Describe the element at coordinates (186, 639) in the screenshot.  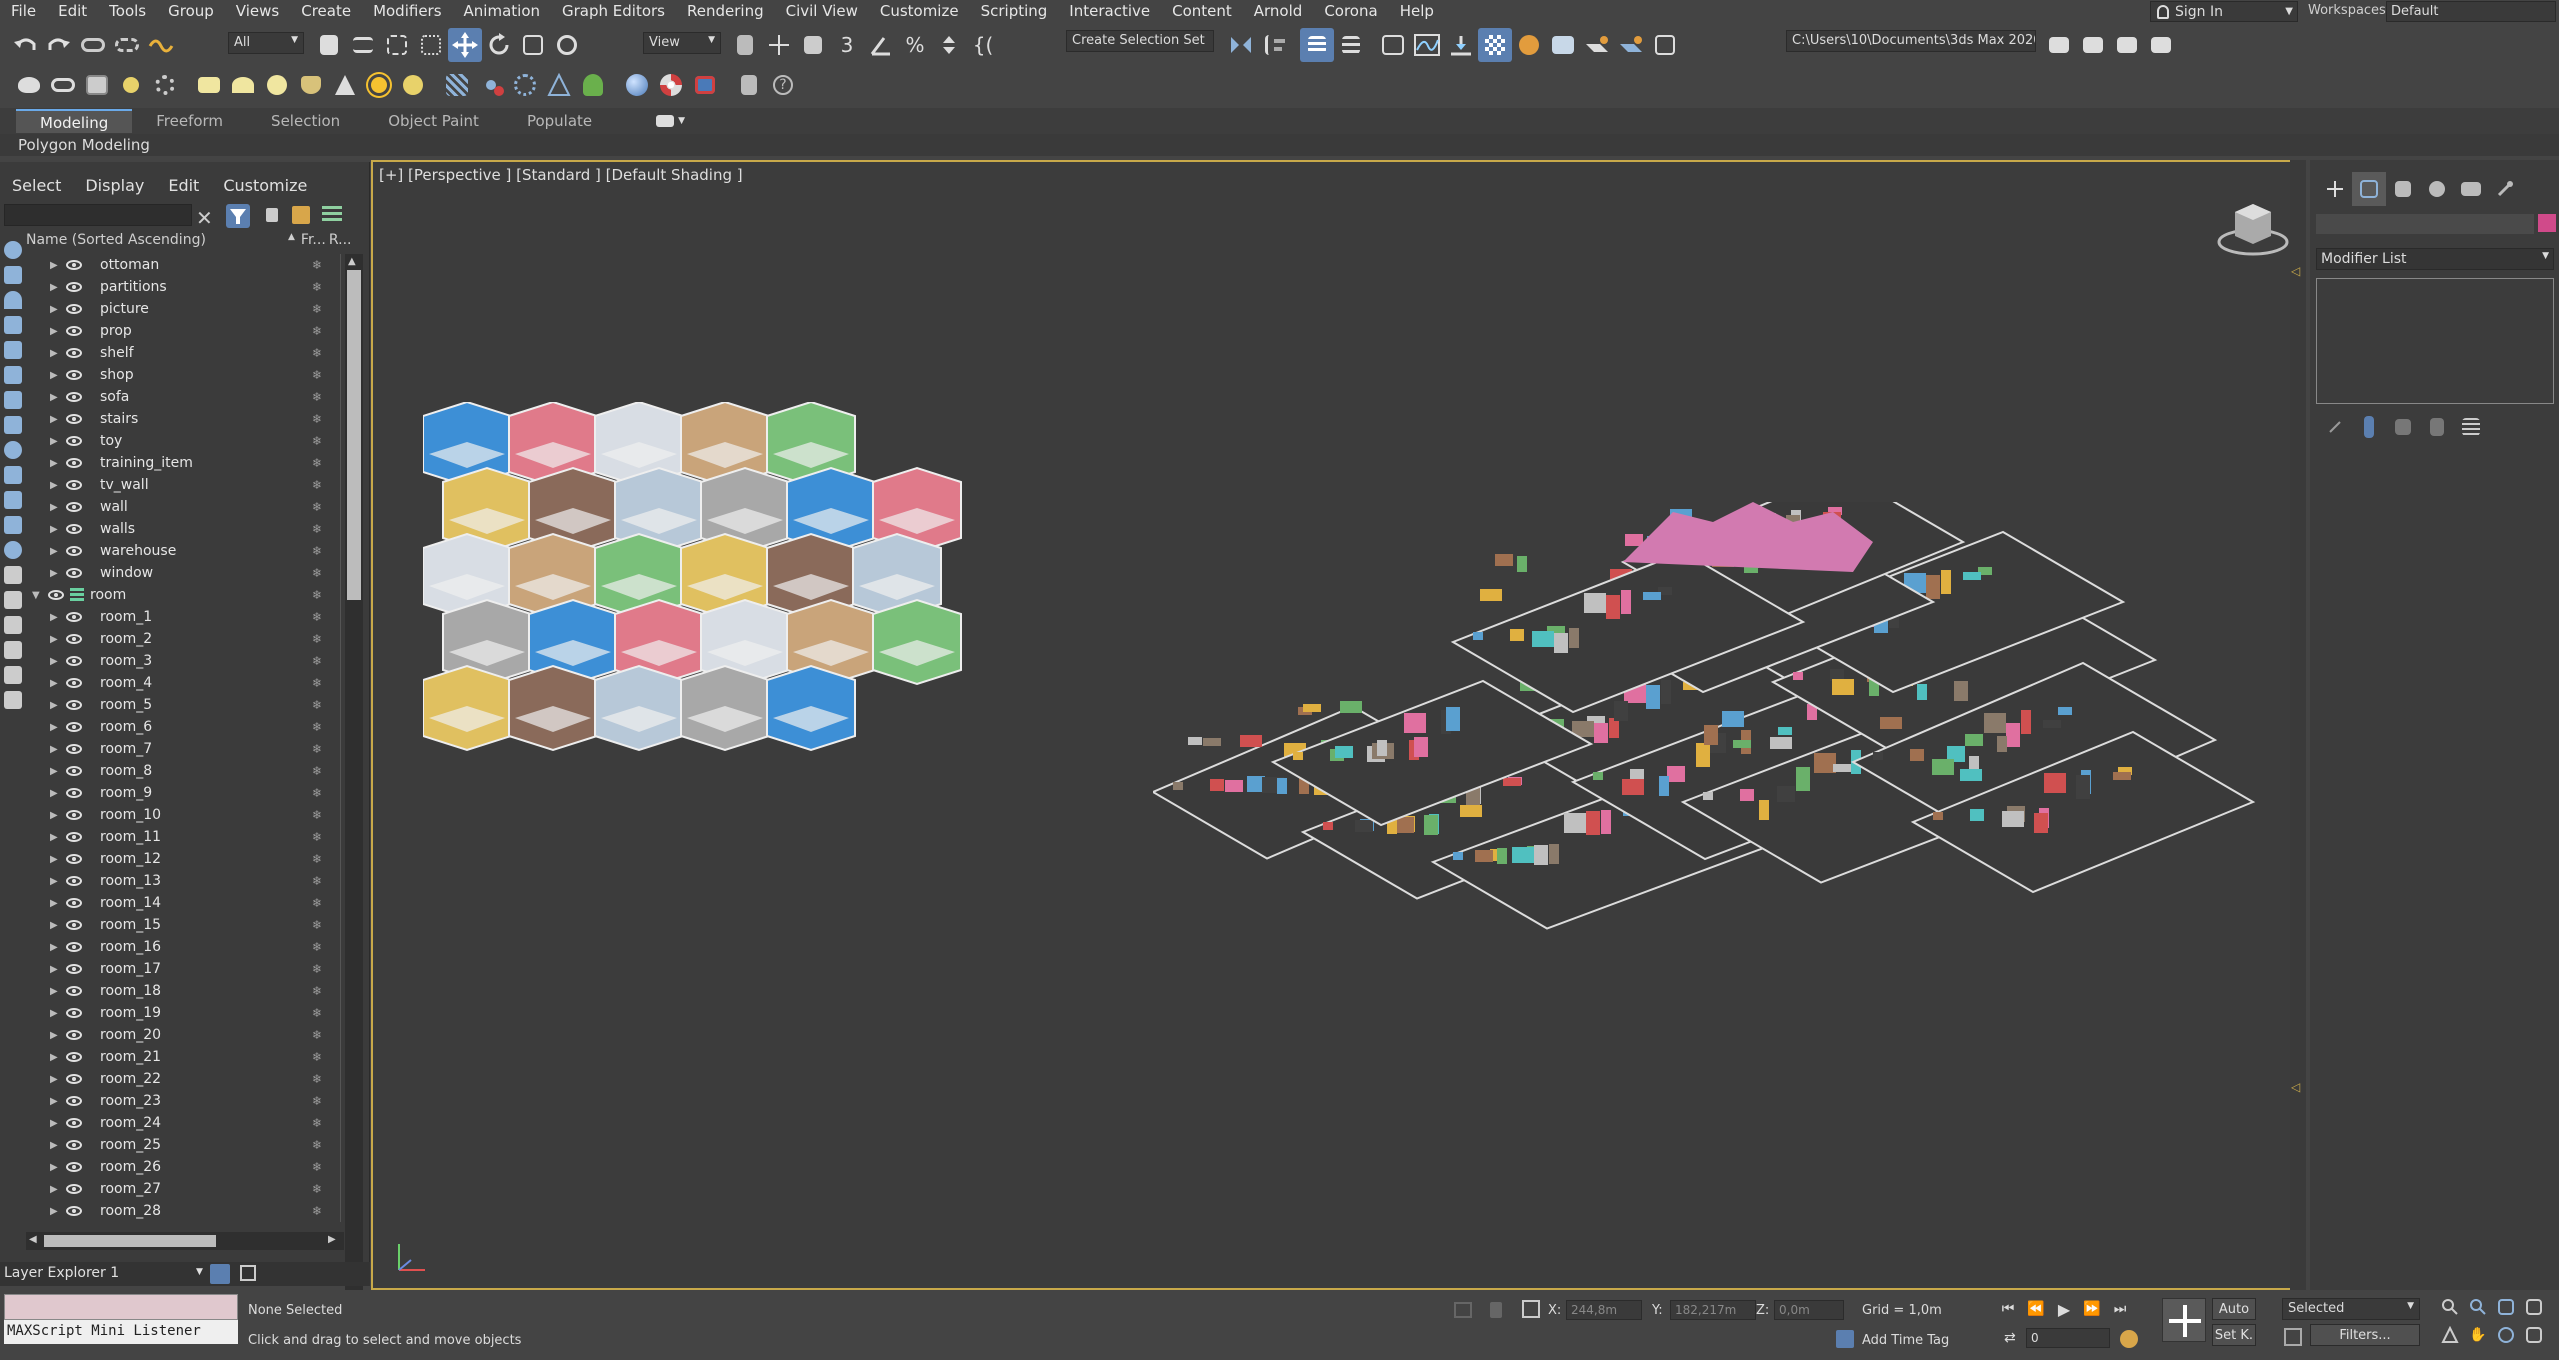
I see `tree-row: ▶ room_2 ❄` at that location.